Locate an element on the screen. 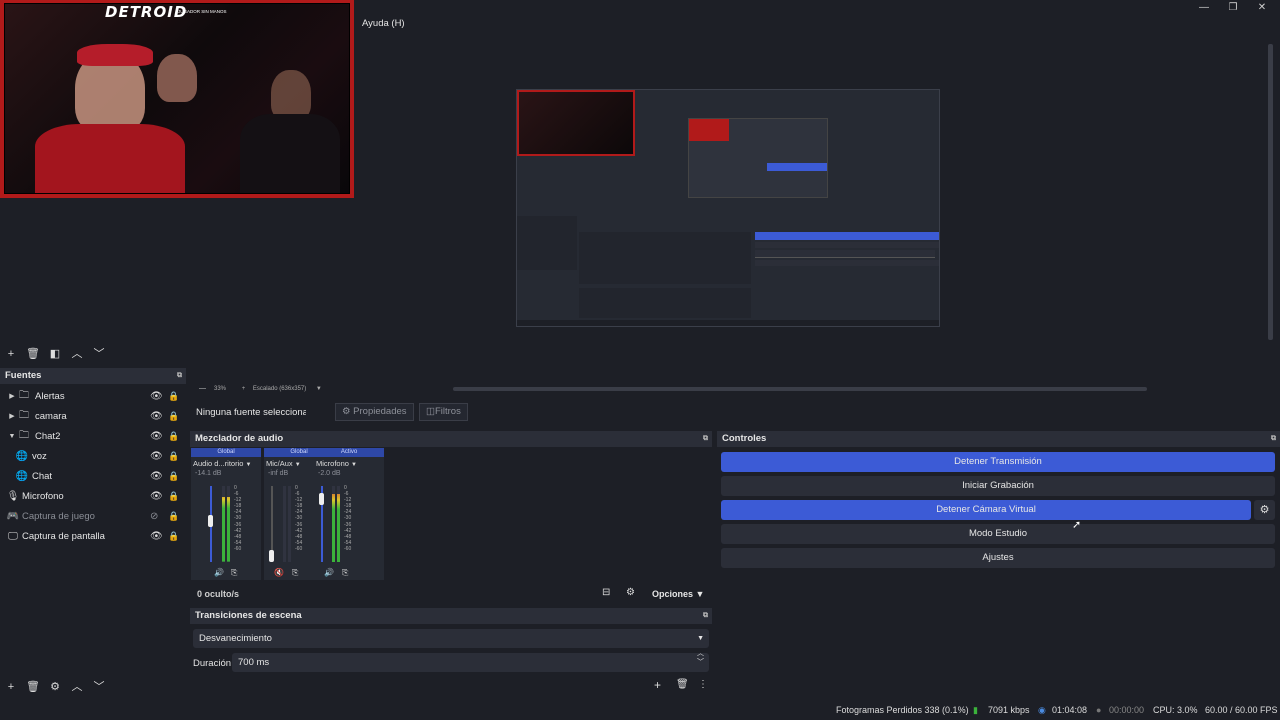 The width and height of the screenshot is (1280, 720). duration-stepper: 700 ms ︿ ﹀ is located at coordinates (470, 661).